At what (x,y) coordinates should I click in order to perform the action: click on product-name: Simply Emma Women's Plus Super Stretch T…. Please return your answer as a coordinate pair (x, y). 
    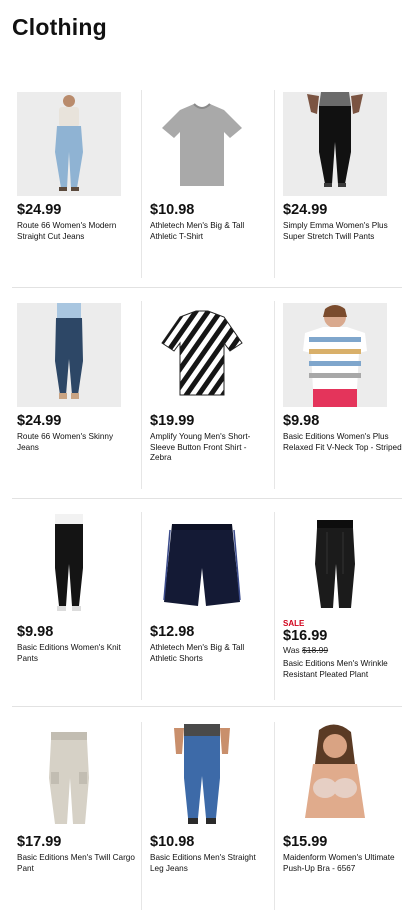
    Looking at the image, I should click on (343, 231).